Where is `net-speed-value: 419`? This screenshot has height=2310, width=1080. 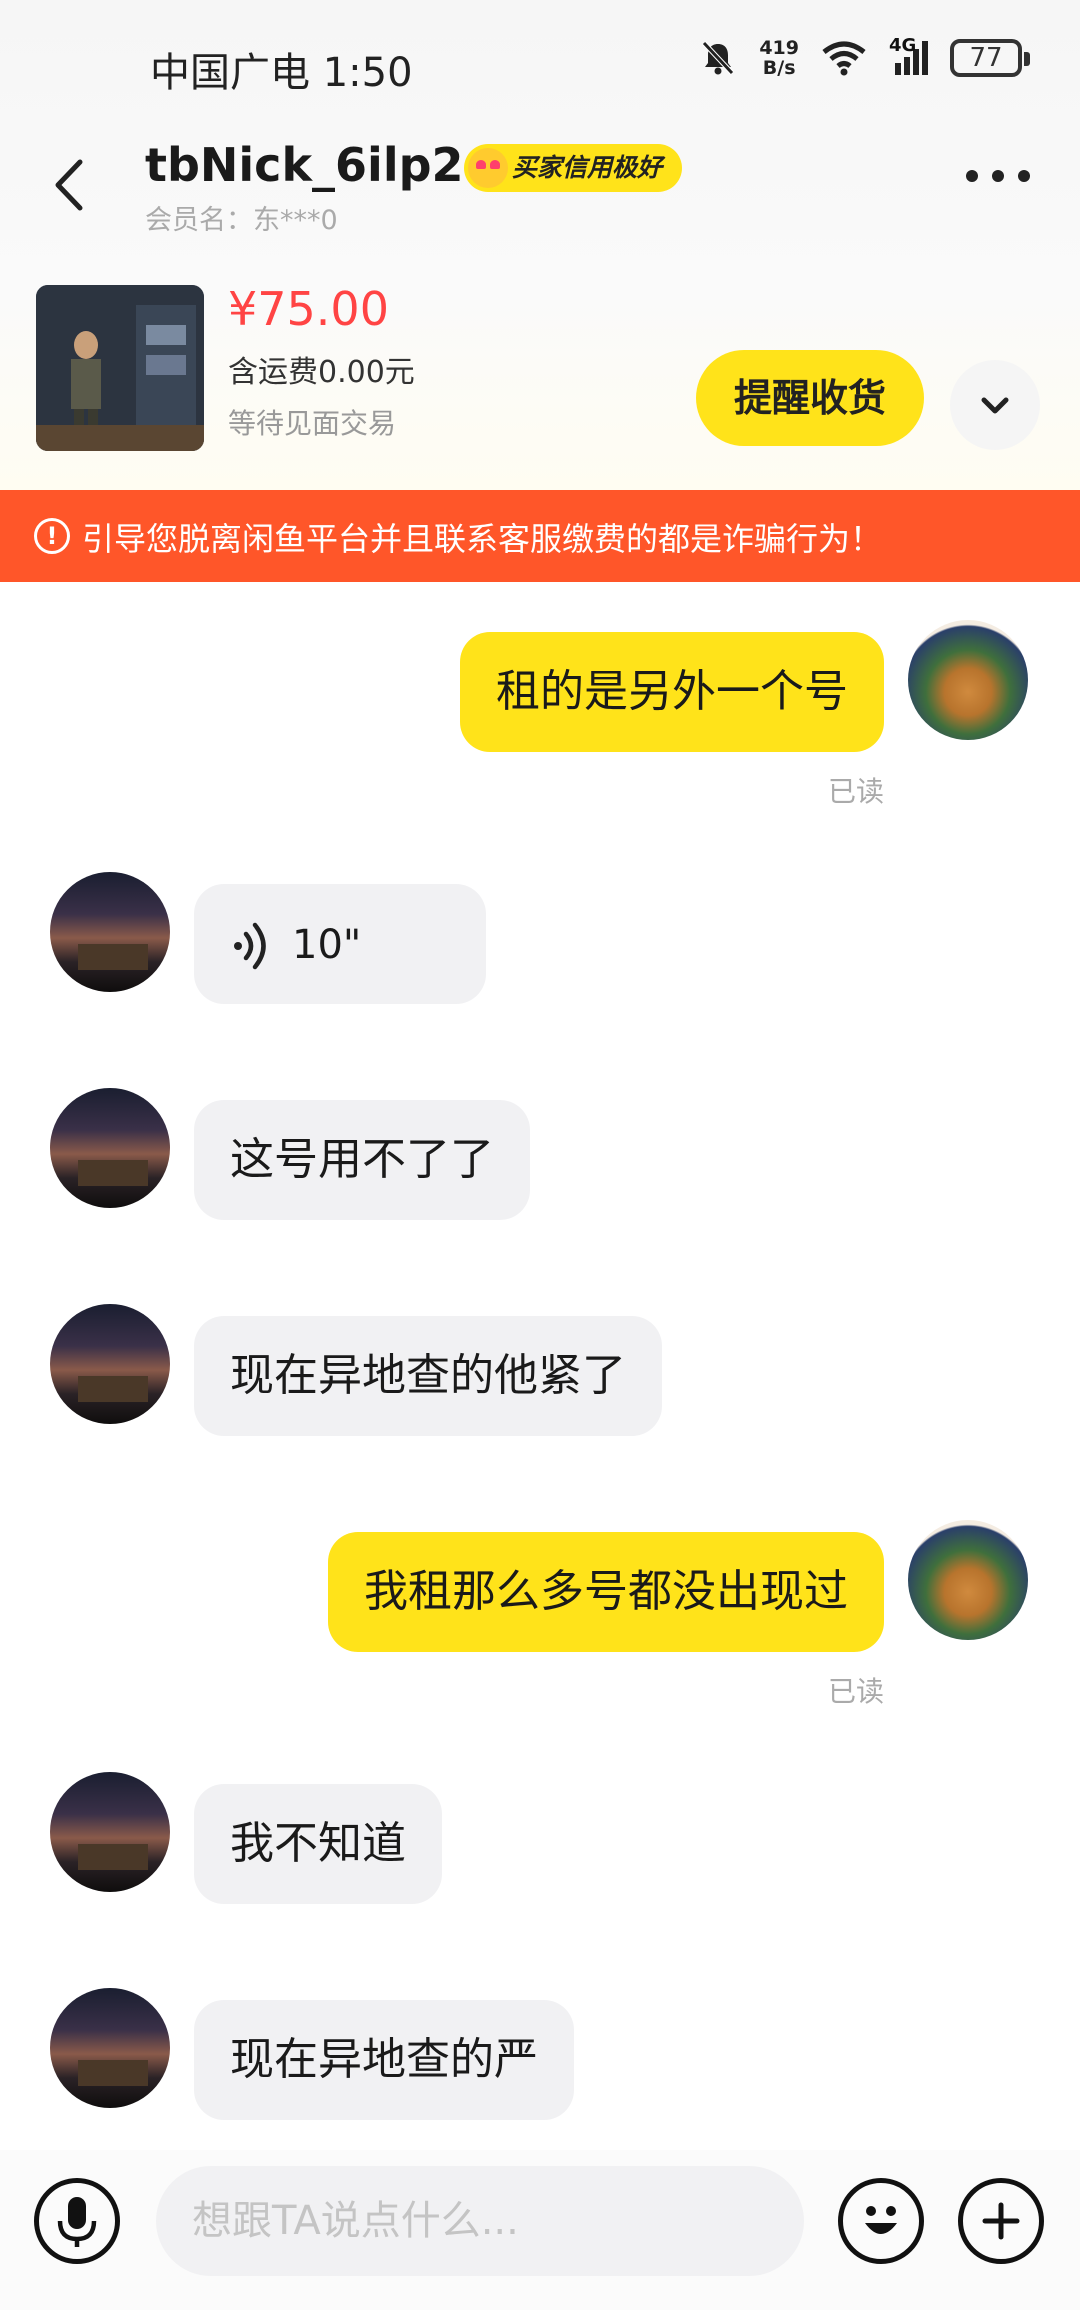
net-speed-value: 419 is located at coordinates (779, 48).